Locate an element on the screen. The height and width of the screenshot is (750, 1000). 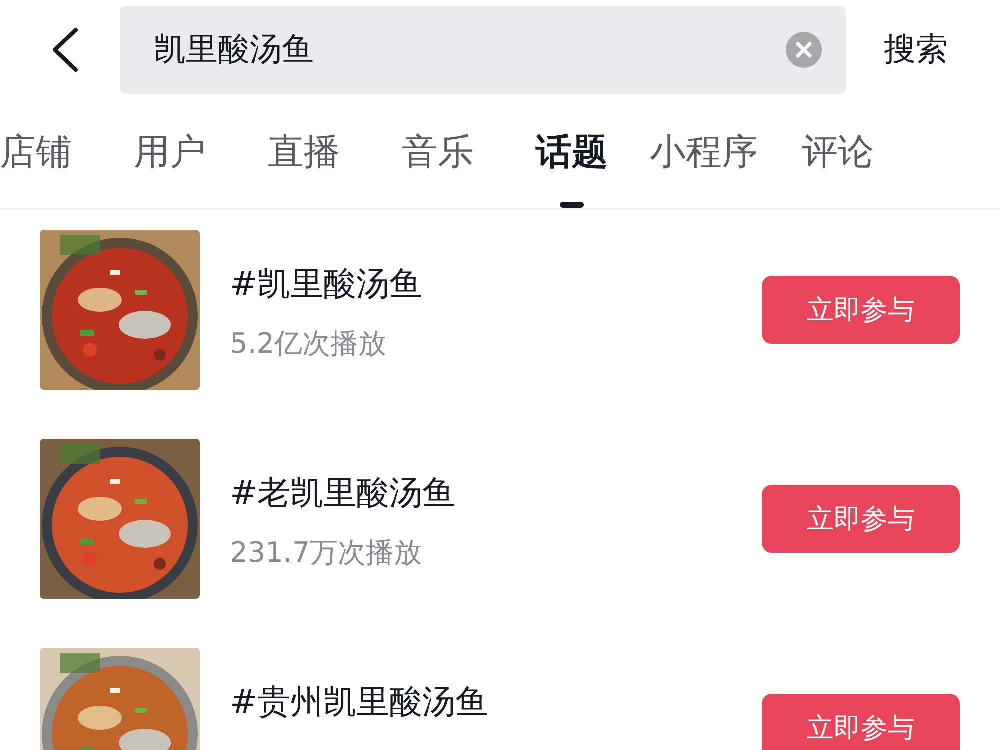
topic-title: #老凯里酸汤鱼 is located at coordinates (343, 493).